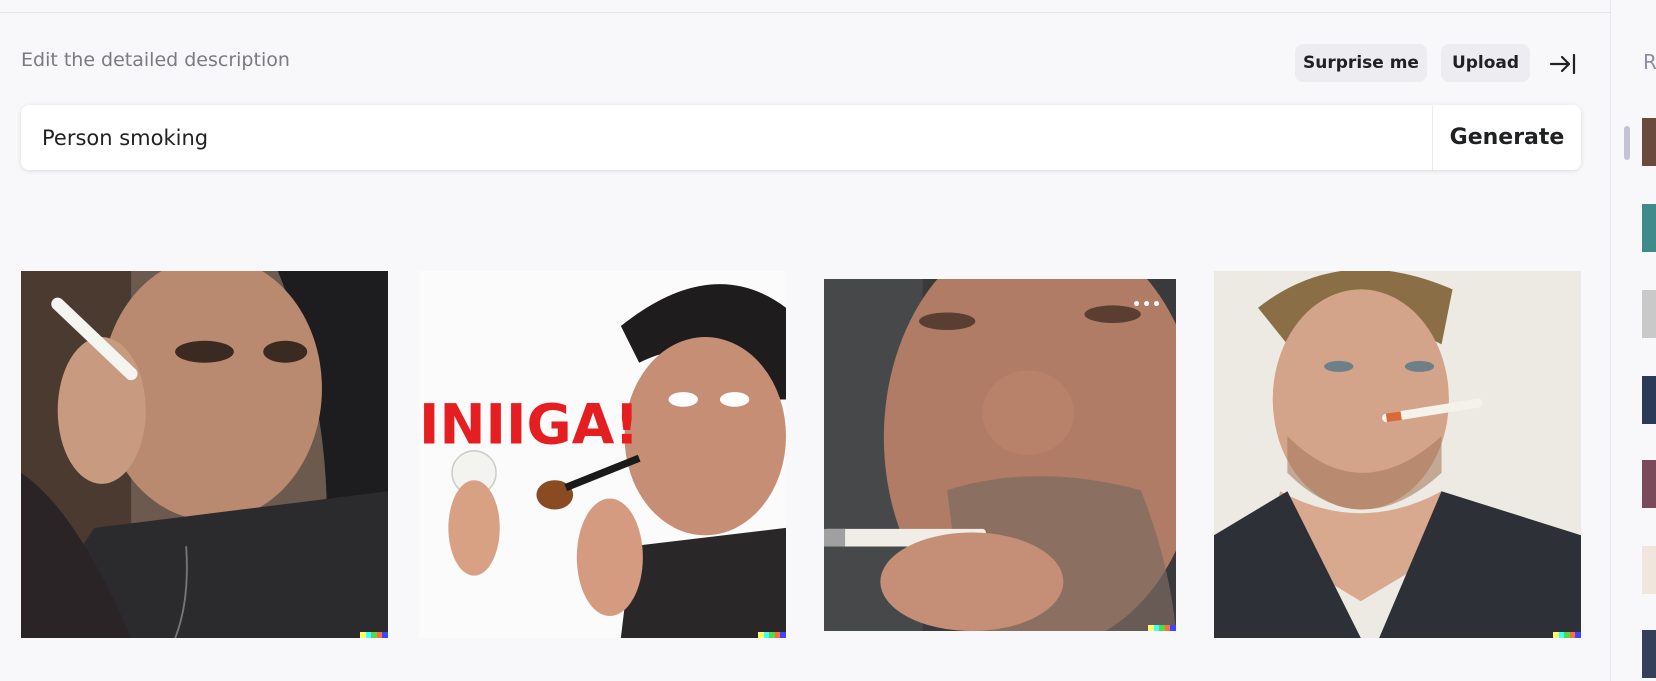 This screenshot has height=681, width=1656. I want to click on woman-smoking-image, so click(204, 454).